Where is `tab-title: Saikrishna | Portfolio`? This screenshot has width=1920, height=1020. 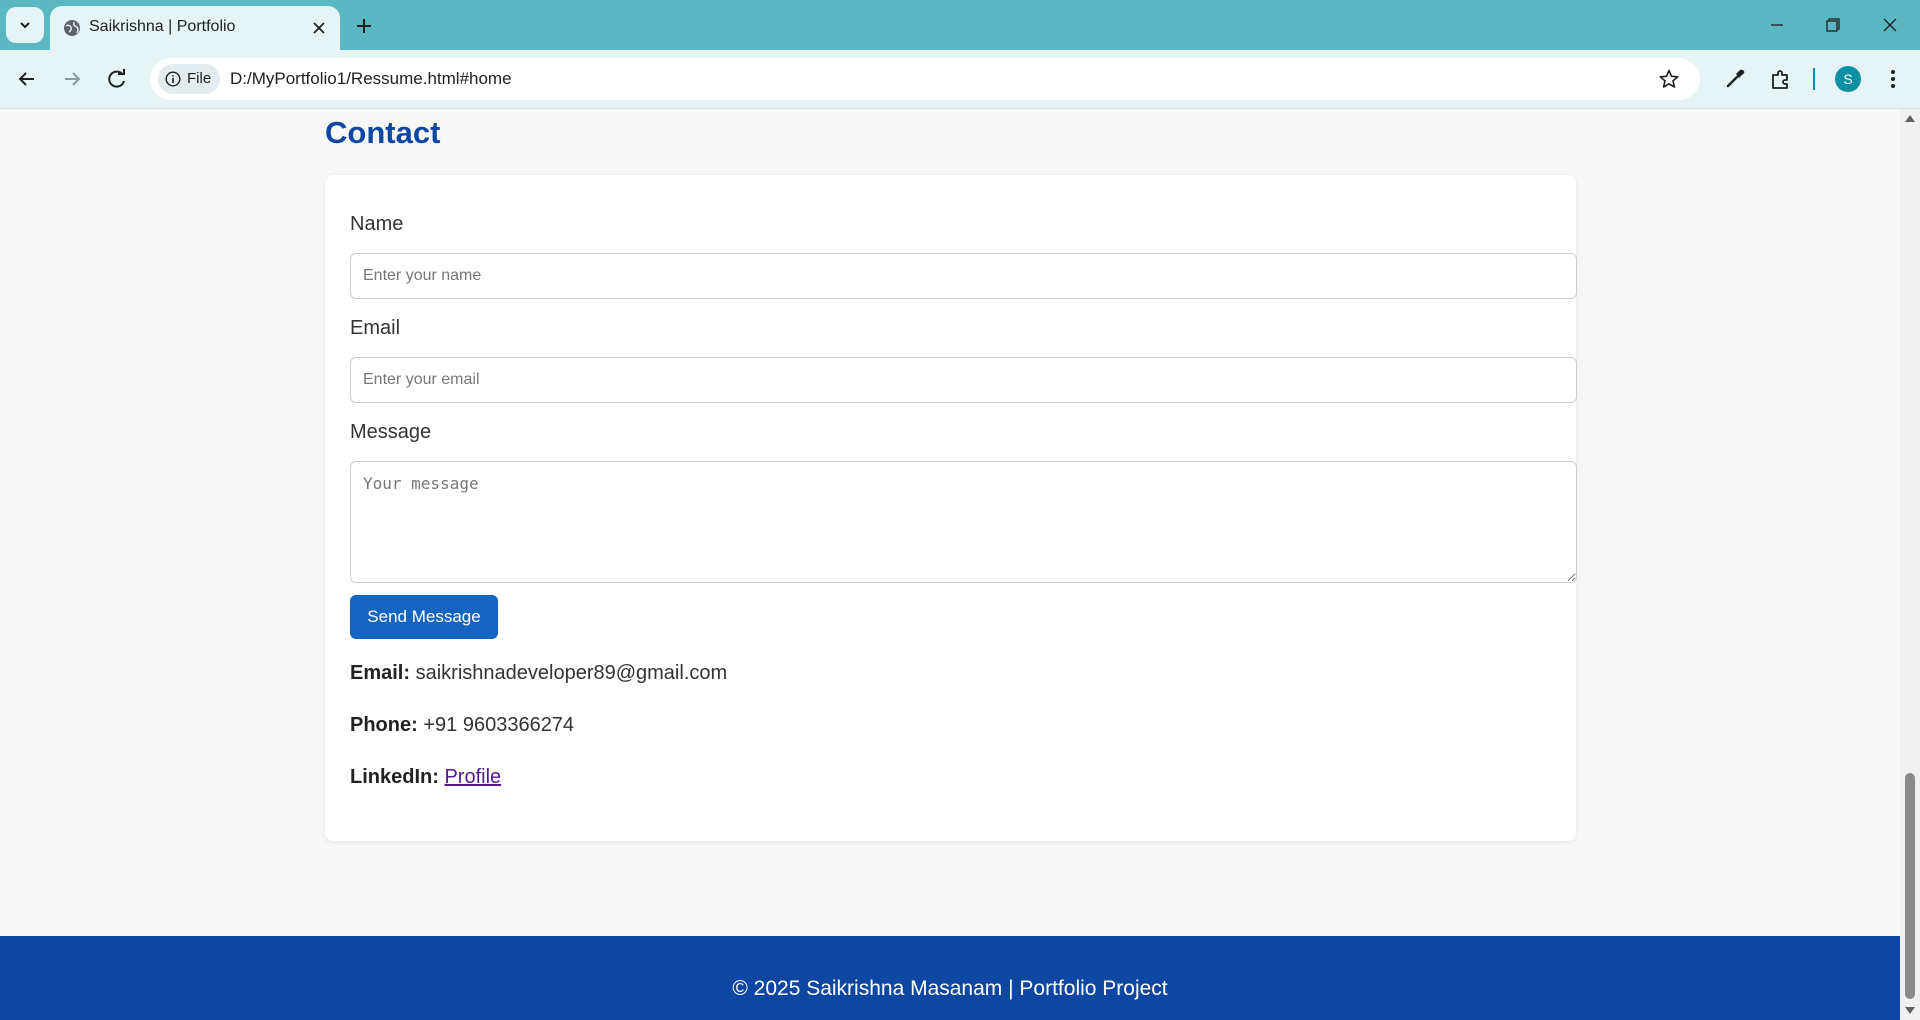 tab-title: Saikrishna | Portfolio is located at coordinates (162, 26).